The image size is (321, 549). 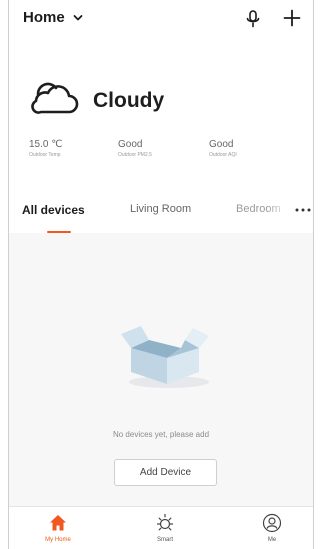 What do you see at coordinates (44, 17) in the screenshot?
I see `home-selector-label: Home` at bounding box center [44, 17].